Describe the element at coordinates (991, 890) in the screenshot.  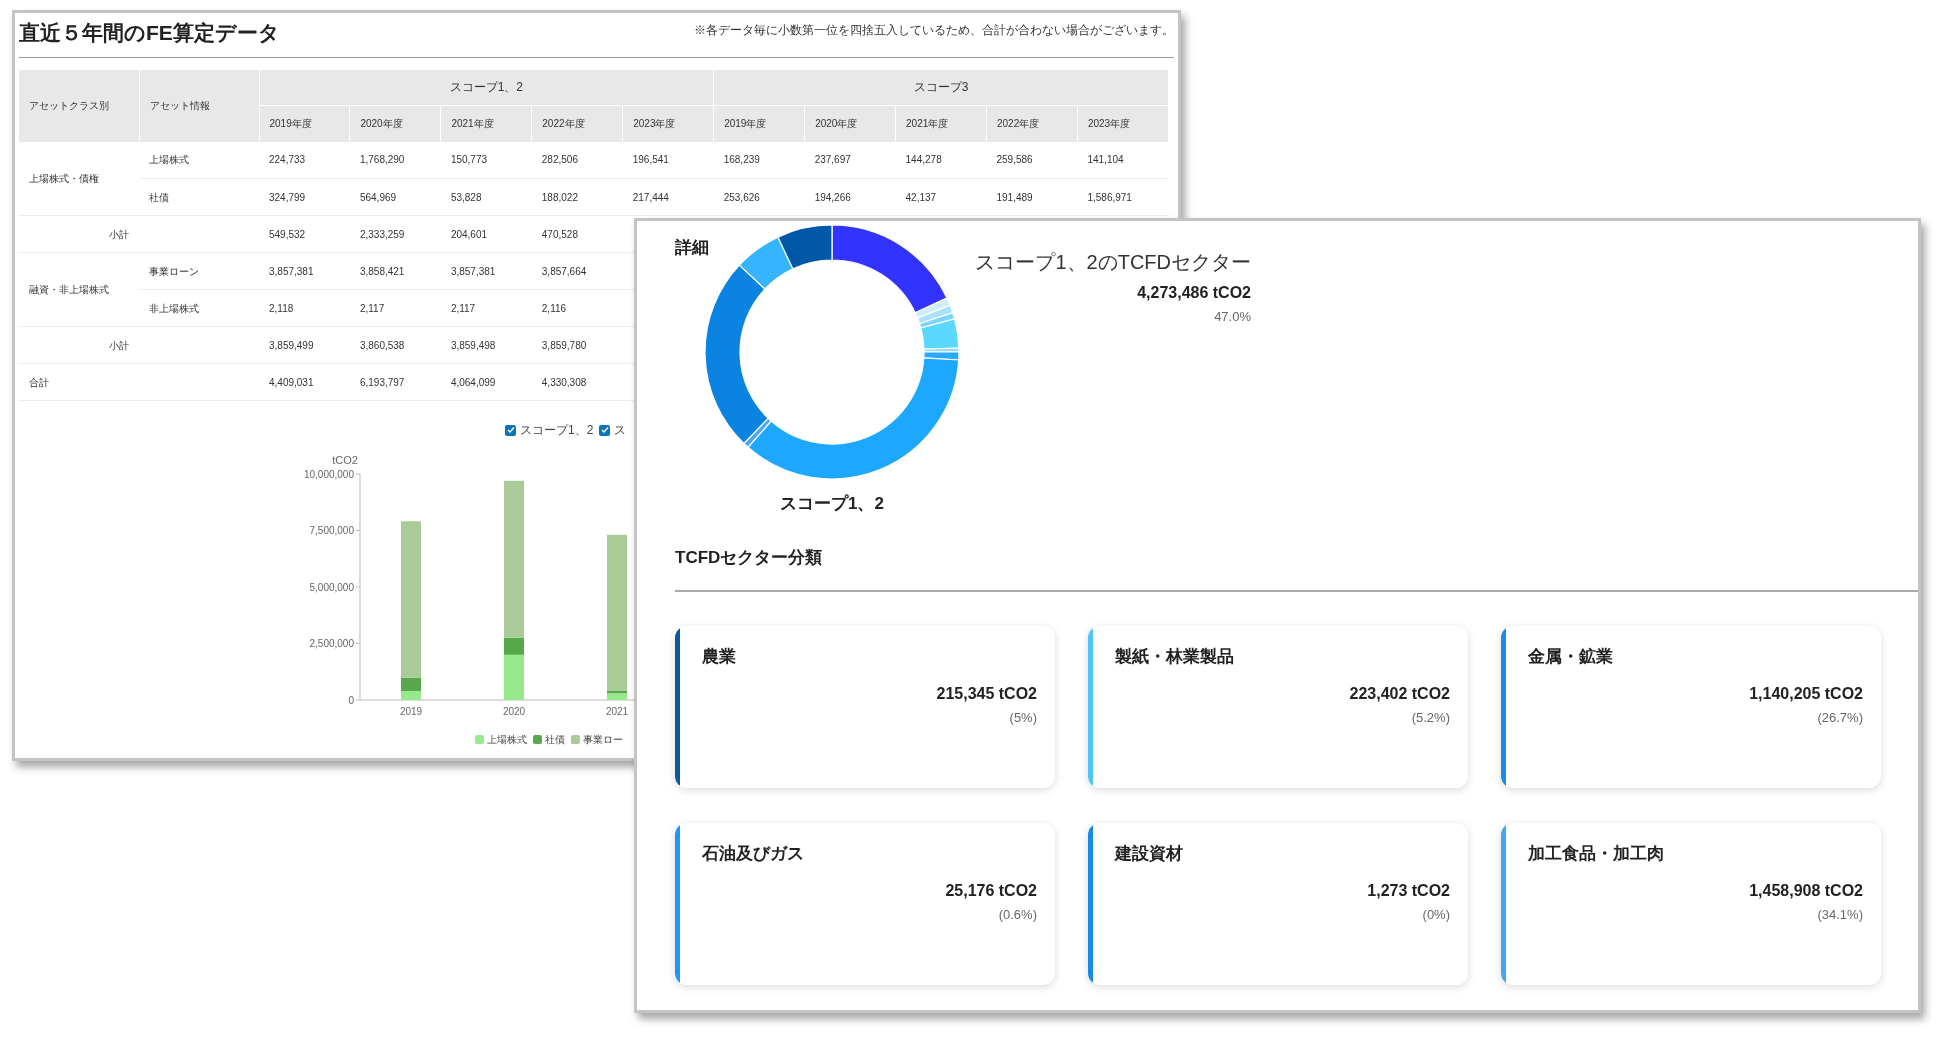
I see `card-value: 25,176 tCO2` at that location.